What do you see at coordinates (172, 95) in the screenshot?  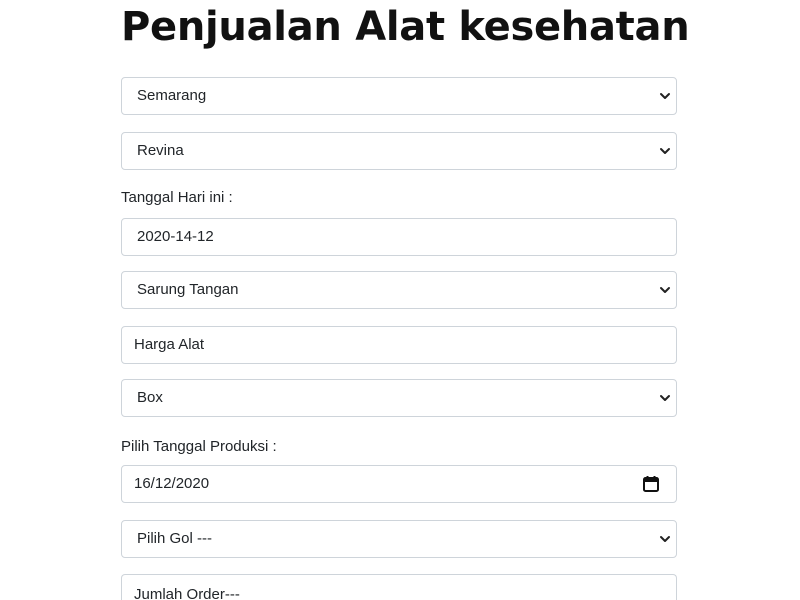 I see `kota-select-value: Semarang` at bounding box center [172, 95].